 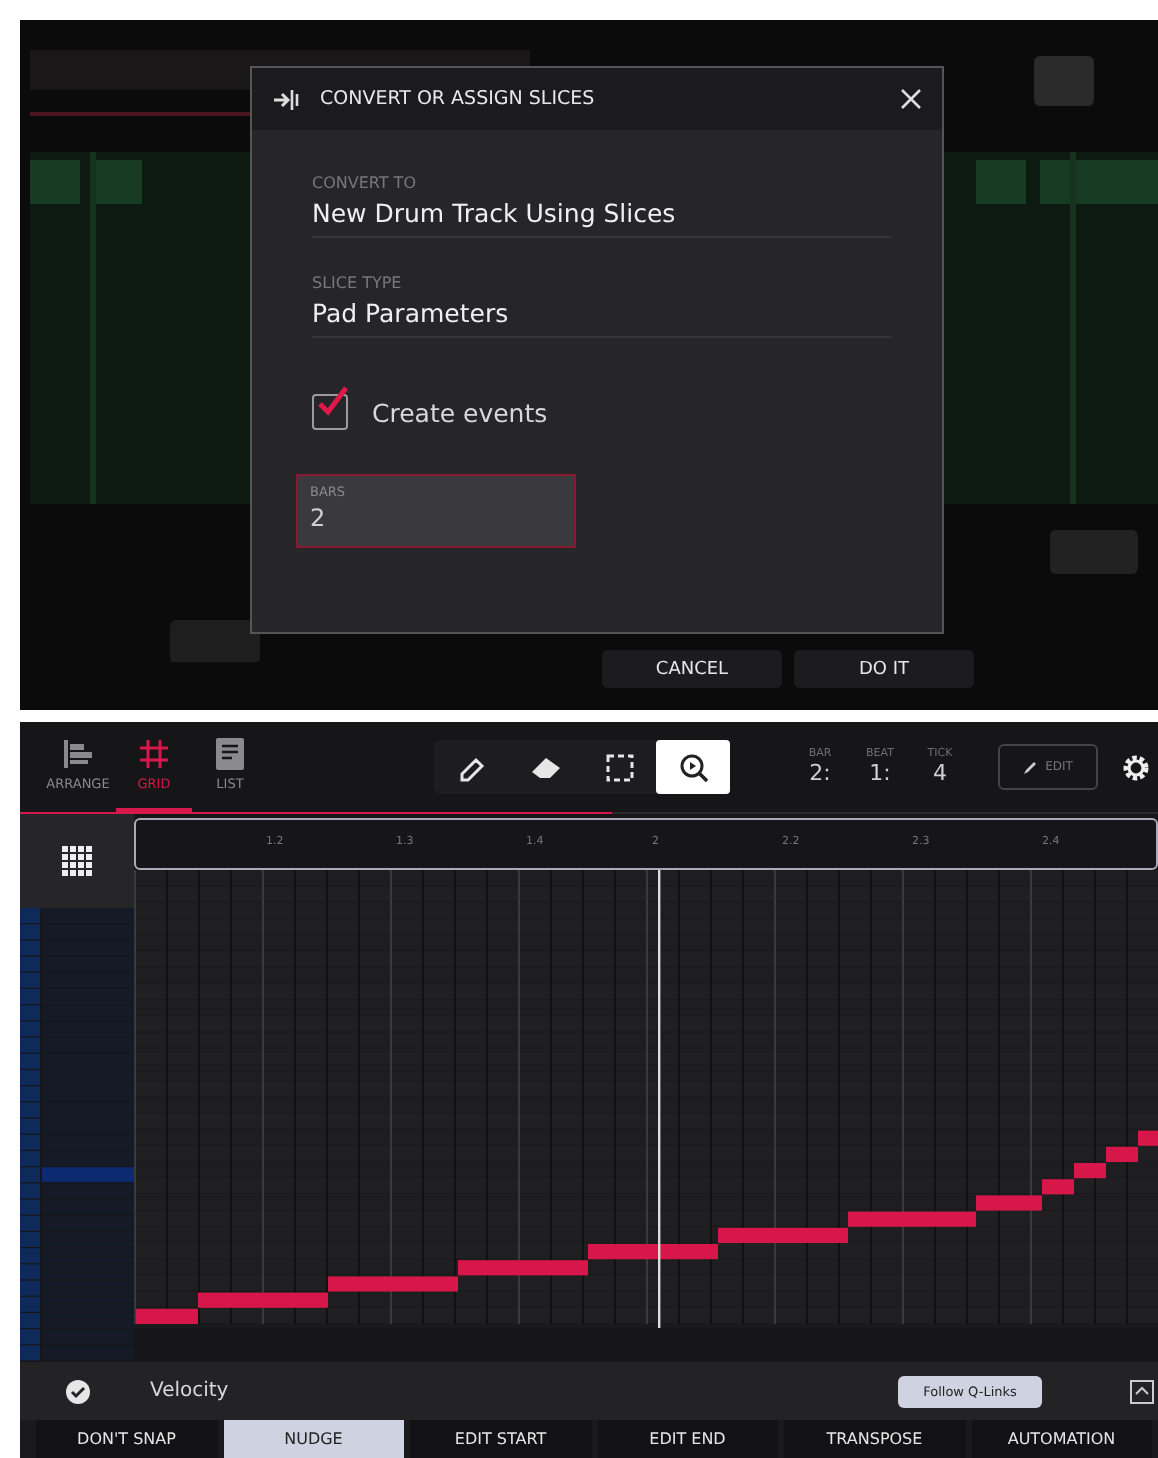 I want to click on dialog-title: CONVERT OR ASSIGN SLICES, so click(x=458, y=99).